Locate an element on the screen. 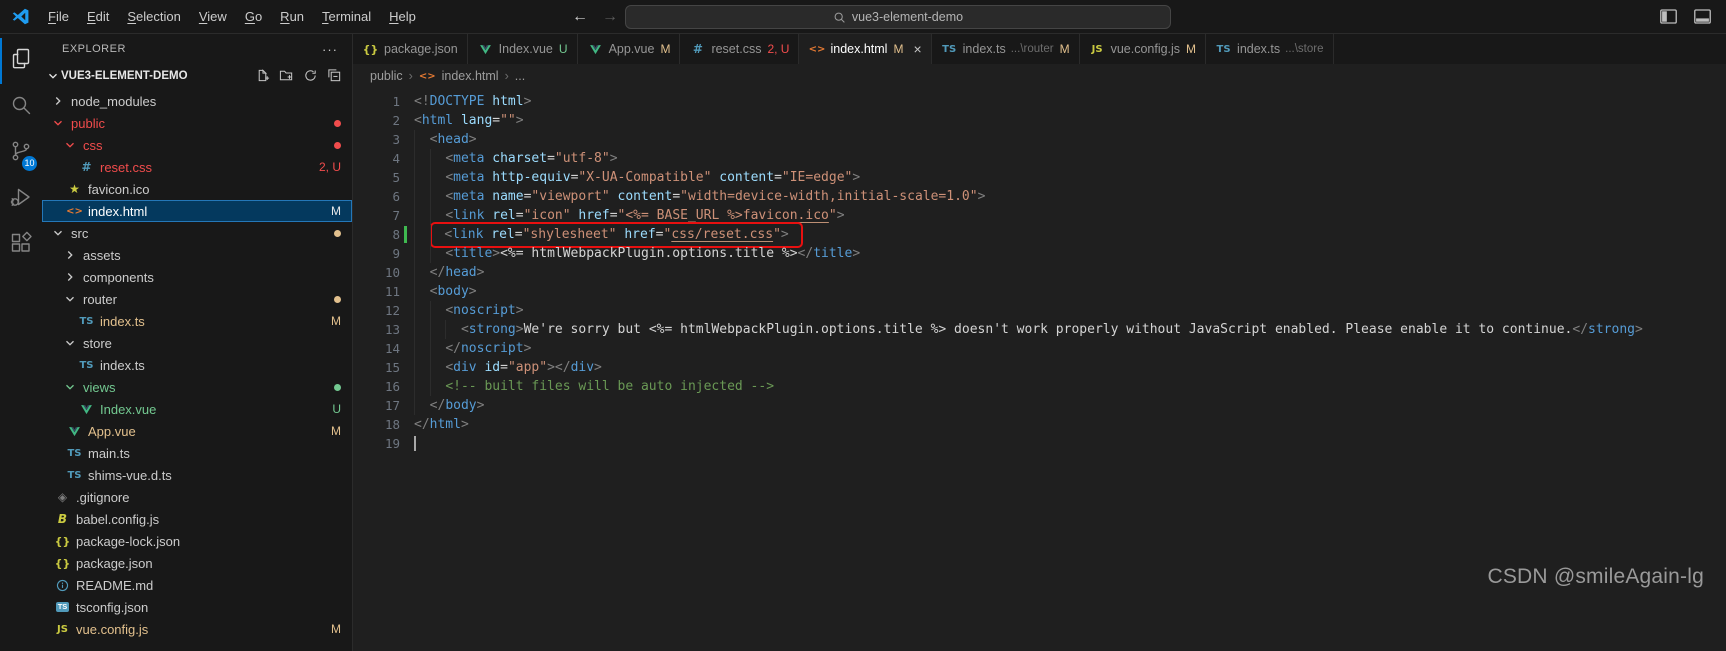  forward-arrow-icon: → is located at coordinates (610, 17).